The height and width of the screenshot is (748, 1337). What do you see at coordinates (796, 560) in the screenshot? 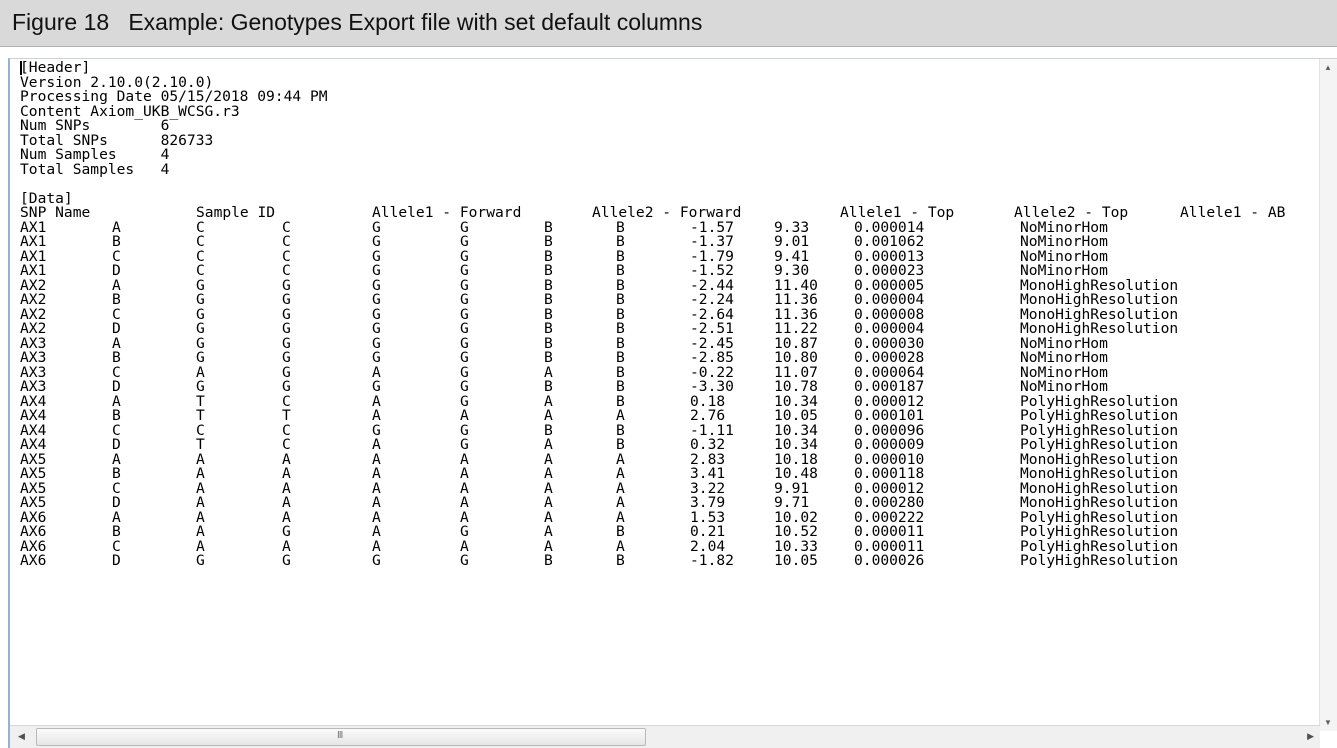
I see `data-cell: 10.05` at bounding box center [796, 560].